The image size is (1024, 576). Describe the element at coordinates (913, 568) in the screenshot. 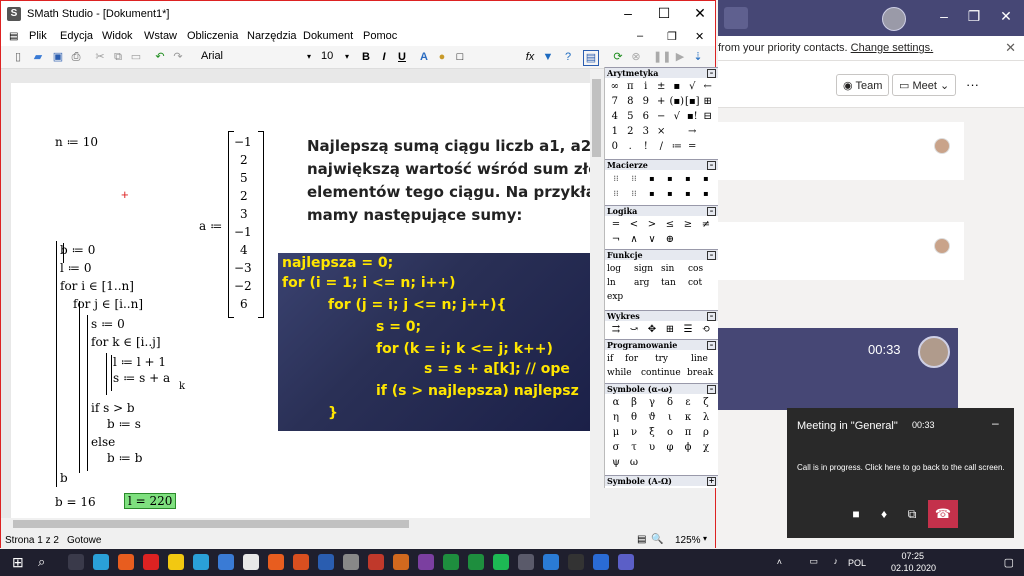

I see `clock-date: 02.10.2020` at that location.